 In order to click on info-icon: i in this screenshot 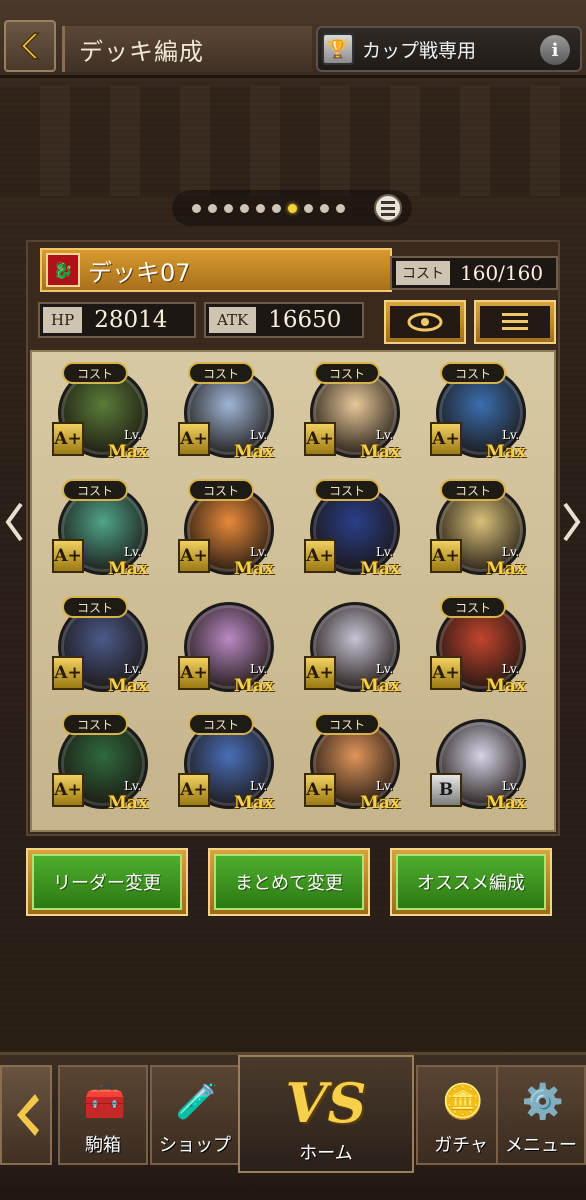, I will do `click(555, 50)`.